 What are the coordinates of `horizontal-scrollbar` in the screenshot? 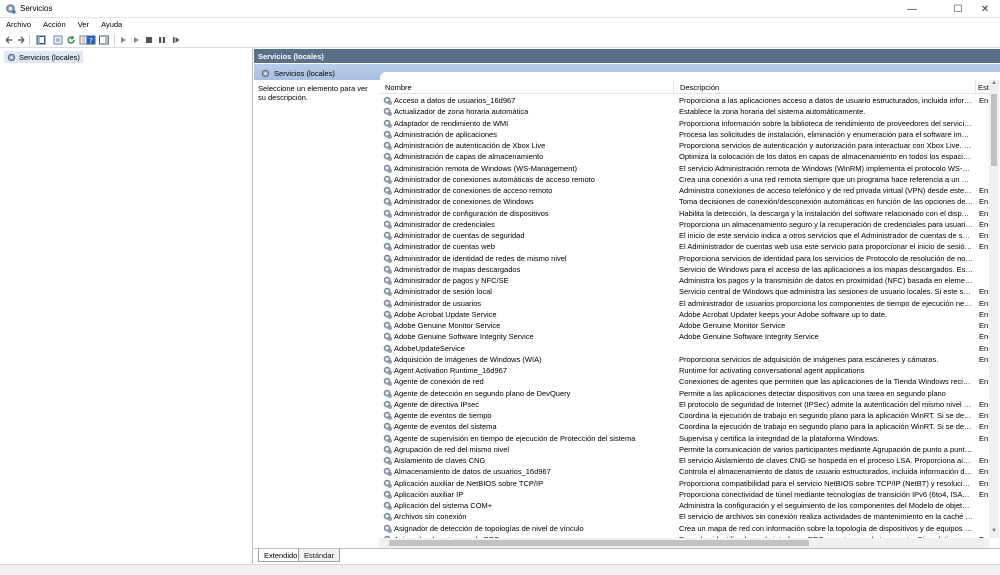 It's located at (684, 543).